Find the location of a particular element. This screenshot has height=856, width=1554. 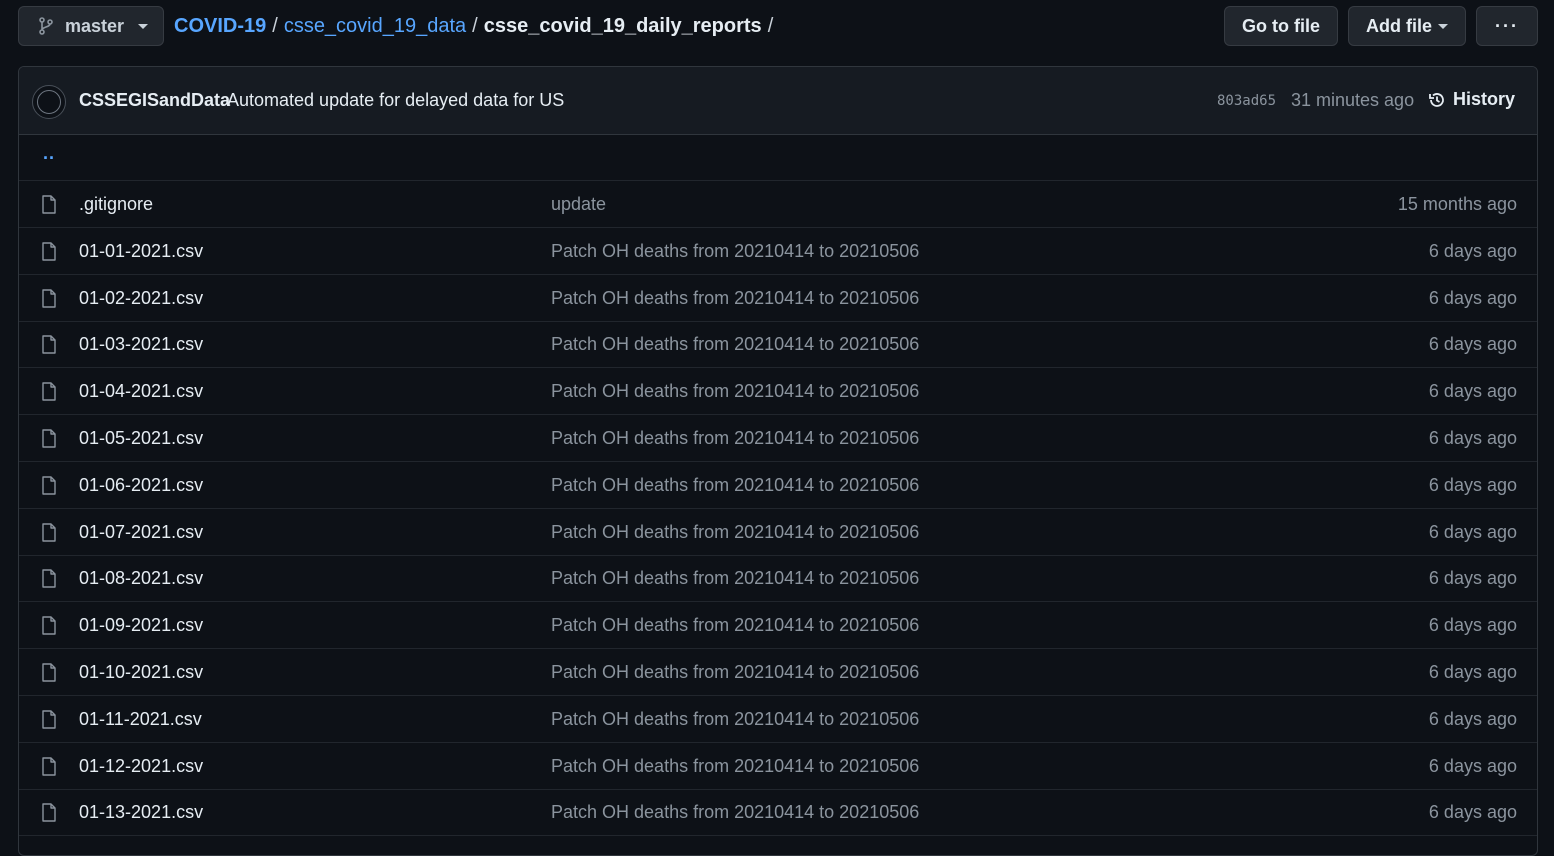

file-name: 01-09-2021.csv is located at coordinates (141, 625).